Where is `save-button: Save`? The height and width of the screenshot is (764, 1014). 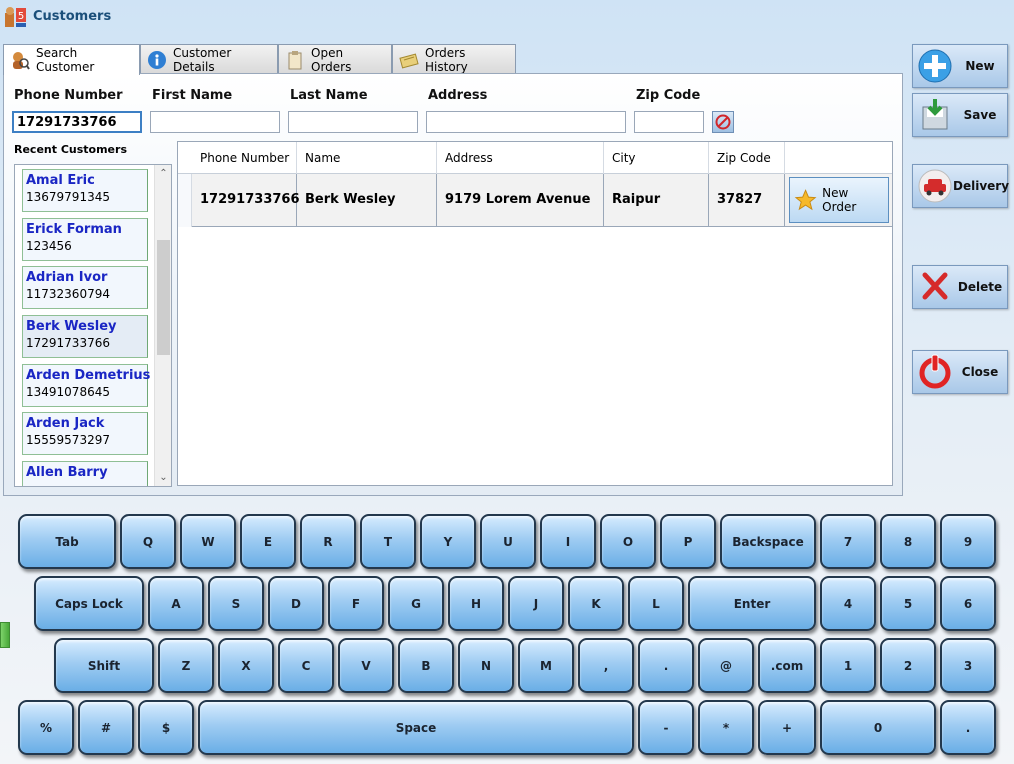 save-button: Save is located at coordinates (960, 115).